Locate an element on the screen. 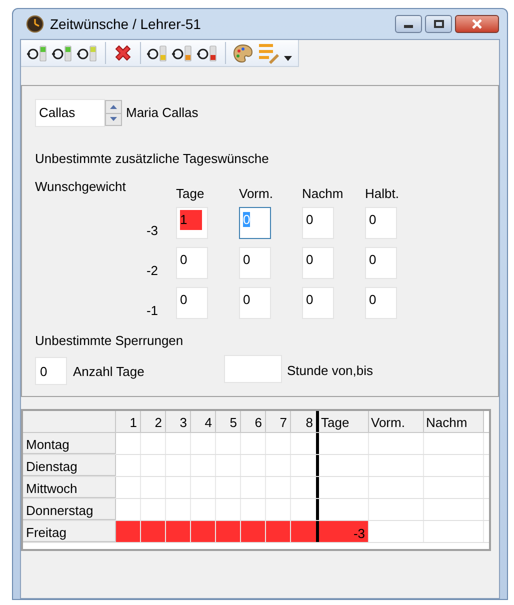 The image size is (514, 605). close-button is located at coordinates (477, 24).